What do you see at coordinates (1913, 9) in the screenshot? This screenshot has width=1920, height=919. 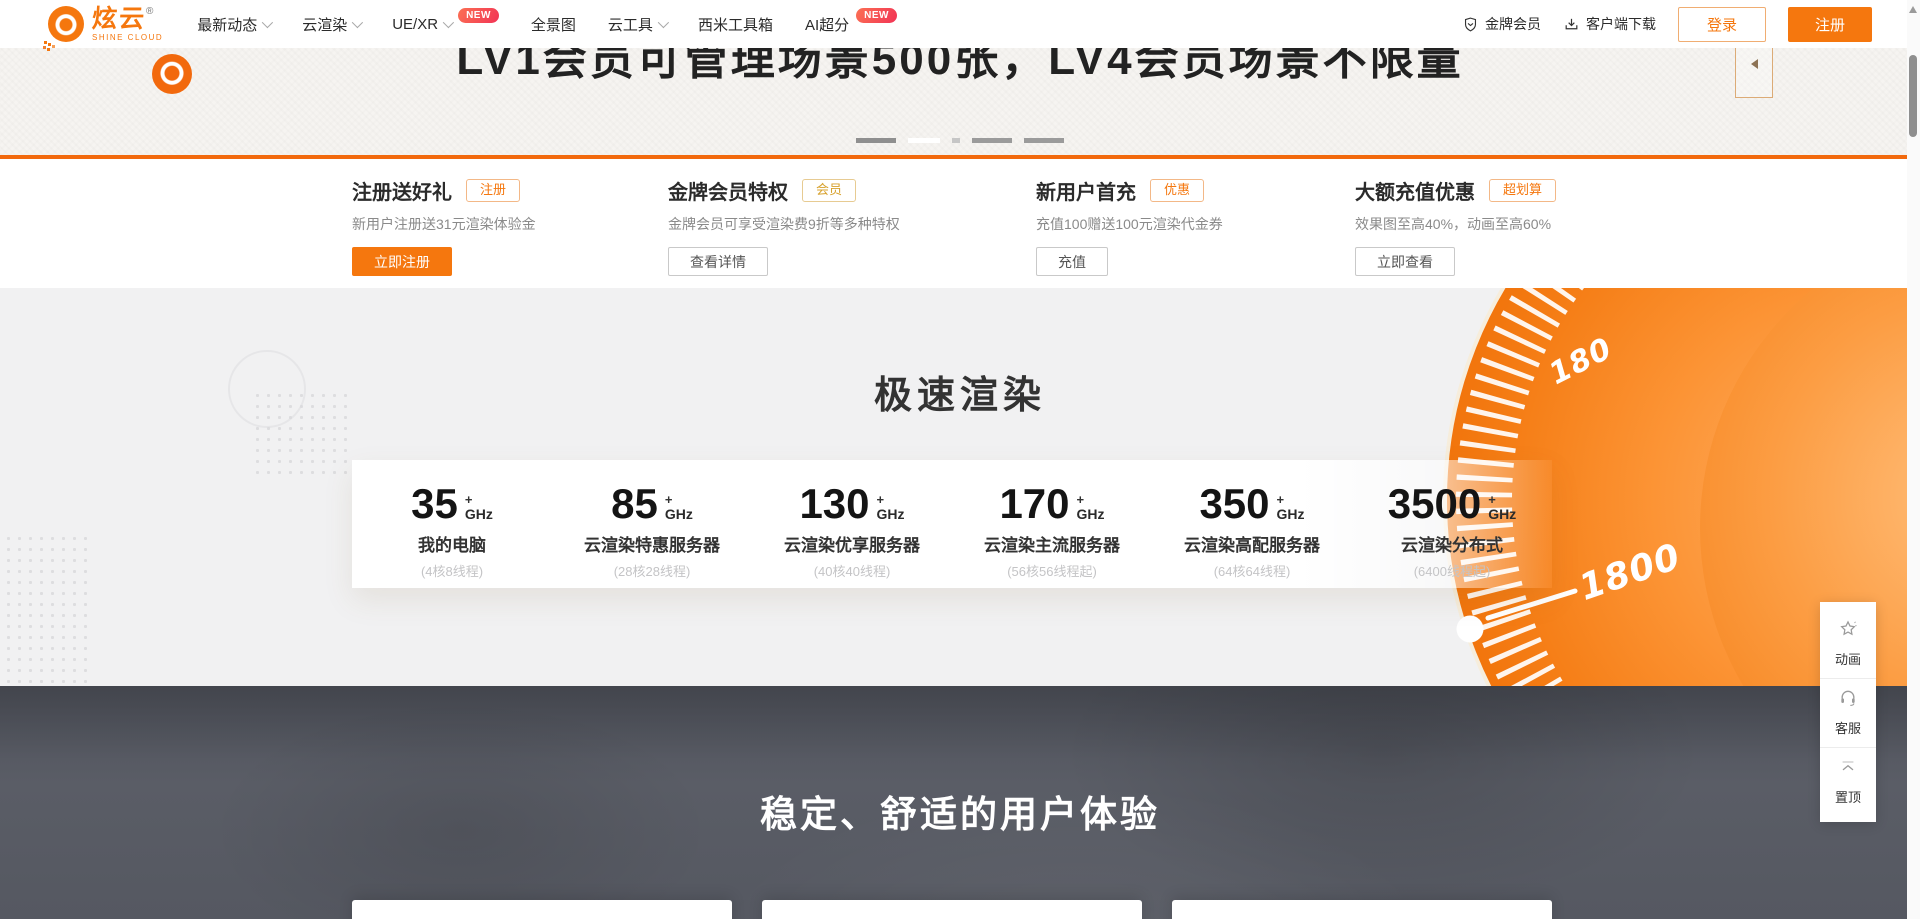 I see `scroll-up-arrow` at bounding box center [1913, 9].